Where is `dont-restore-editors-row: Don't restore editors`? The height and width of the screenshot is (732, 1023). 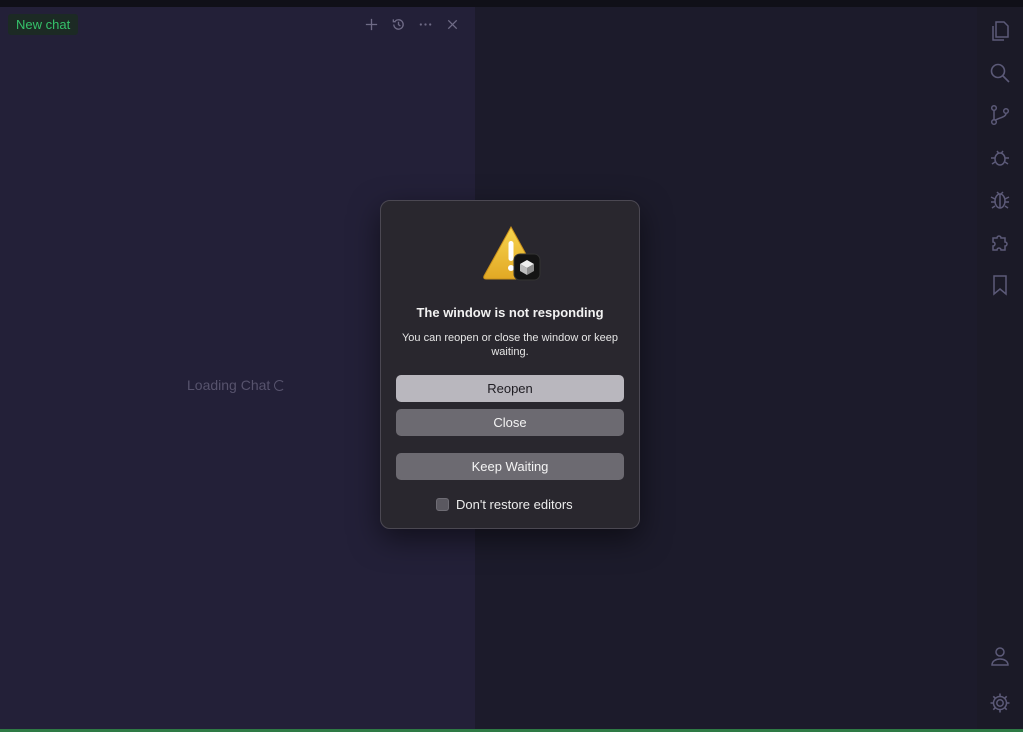
dont-restore-editors-row: Don't restore editors is located at coordinates (504, 504).